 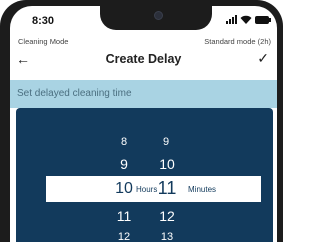 I want to click on hour-option: 8, so click(x=124, y=142).